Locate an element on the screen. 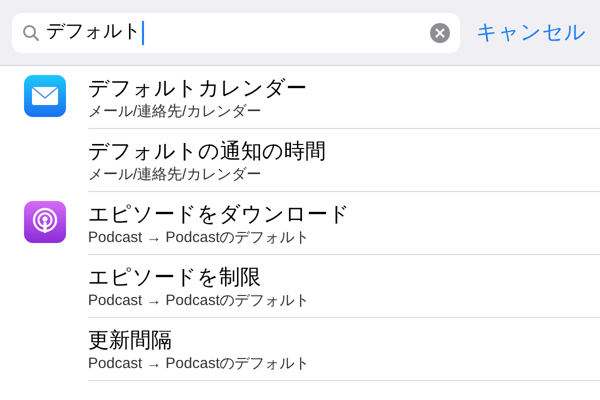 The image size is (600, 400). result-title: エピソードをダウンロード is located at coordinates (219, 215).